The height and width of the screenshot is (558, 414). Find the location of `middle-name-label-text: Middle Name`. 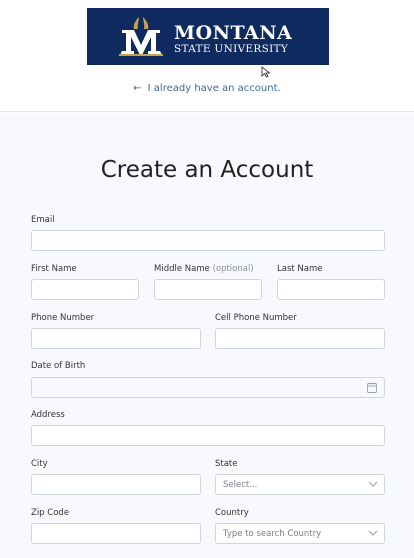

middle-name-label-text: Middle Name is located at coordinates (182, 269).